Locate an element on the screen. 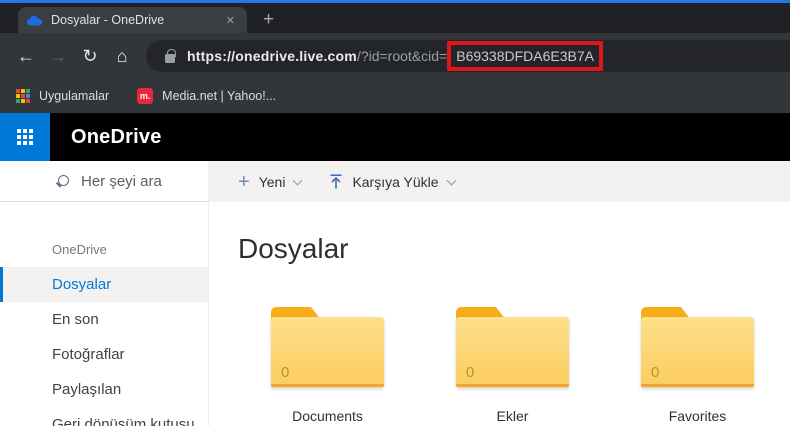 This screenshot has width=790, height=426. lock-icon is located at coordinates (170, 55).